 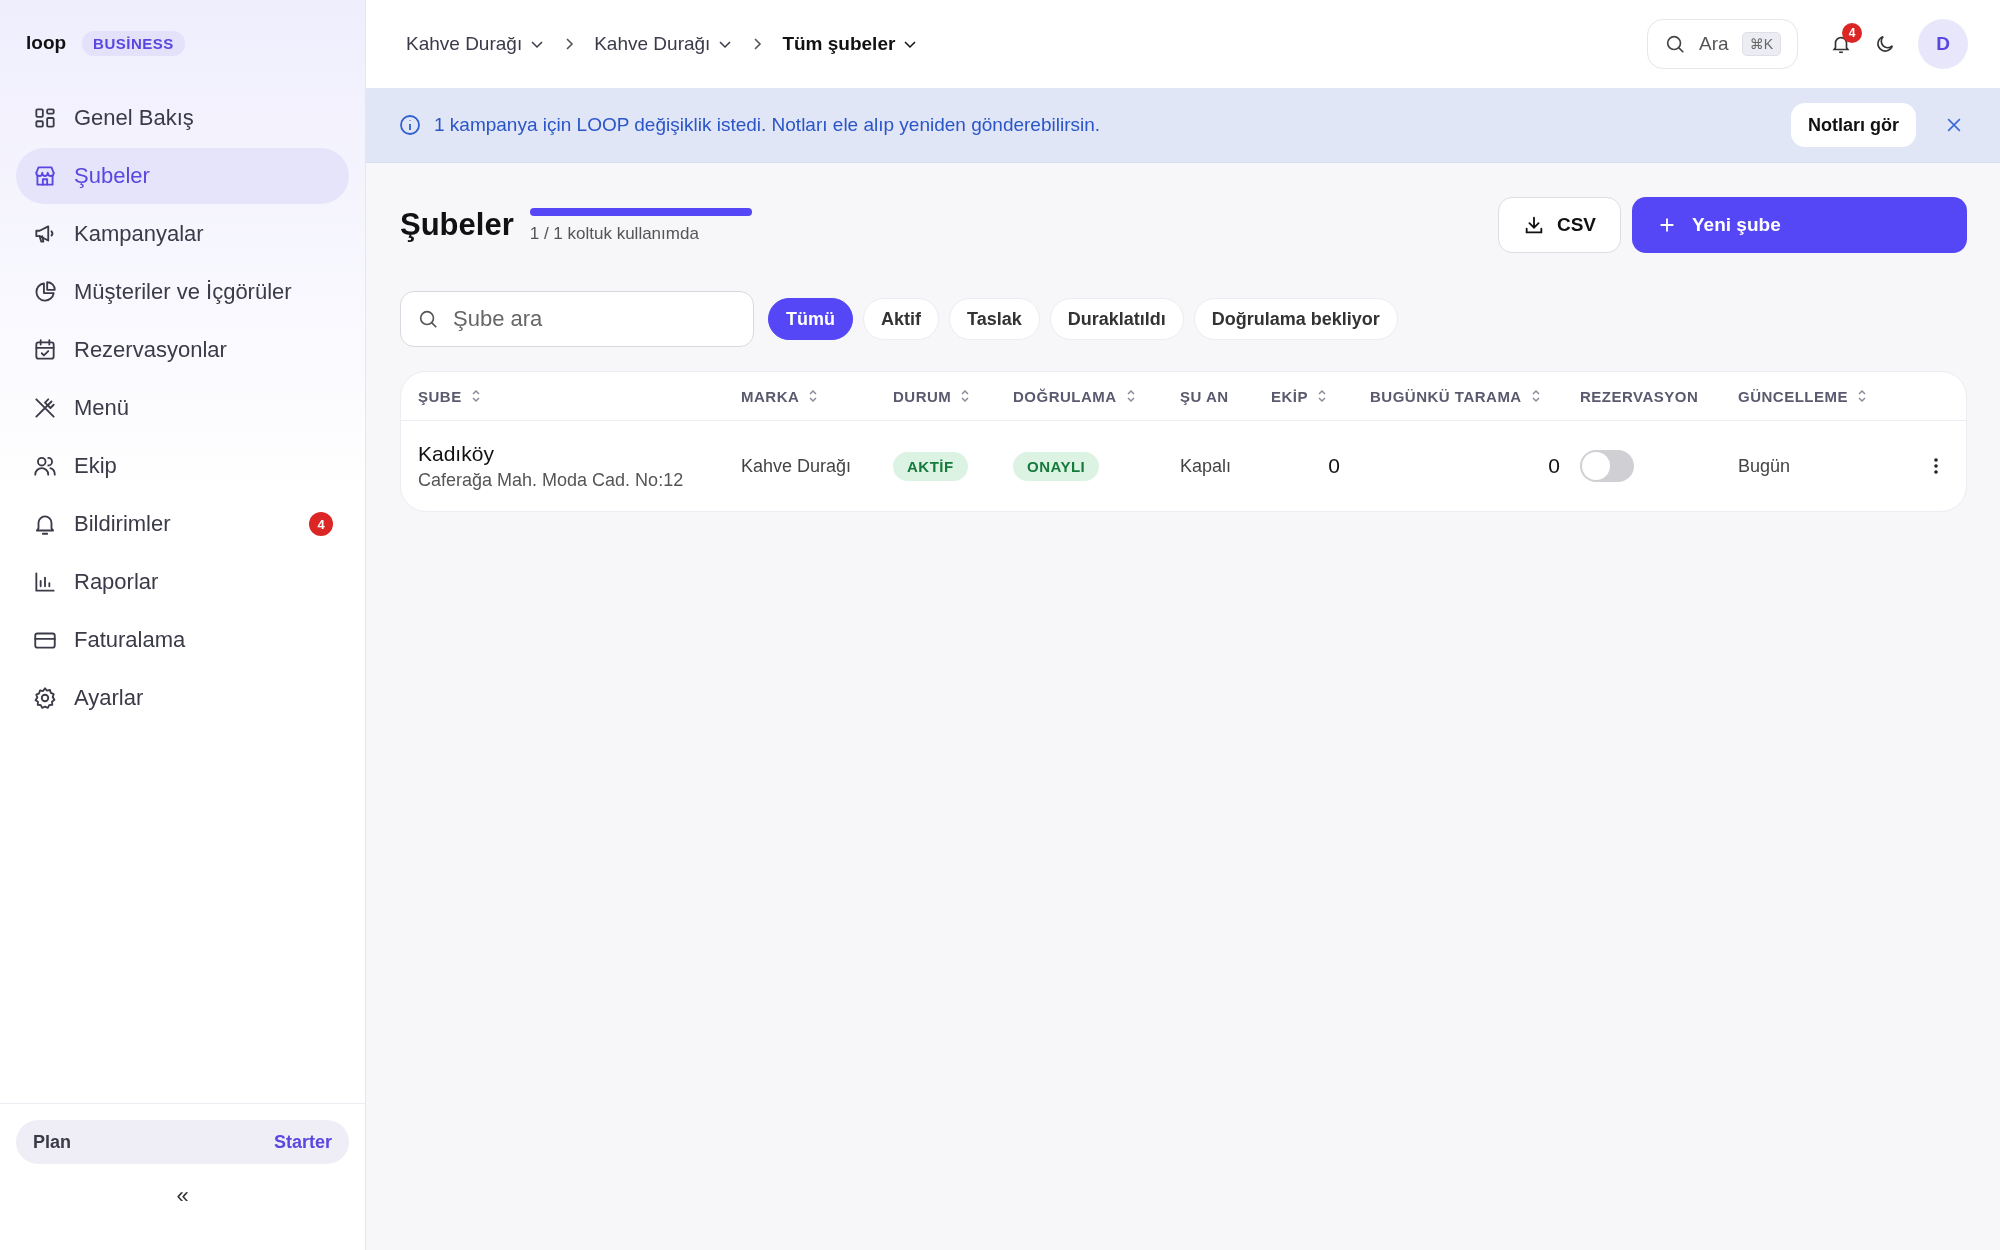 I want to click on bar-chart-icon, so click(x=45, y=582).